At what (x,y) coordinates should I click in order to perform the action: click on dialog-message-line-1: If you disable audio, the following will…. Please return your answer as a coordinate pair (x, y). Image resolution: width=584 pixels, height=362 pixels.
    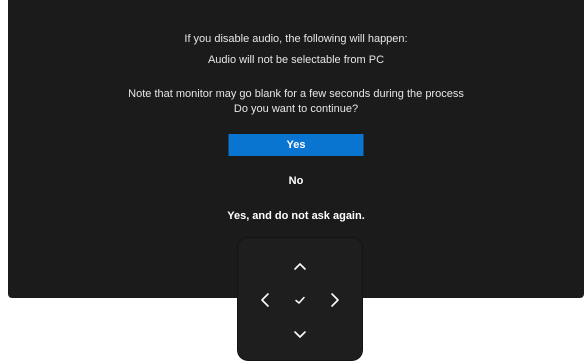
    Looking at the image, I should click on (296, 39).